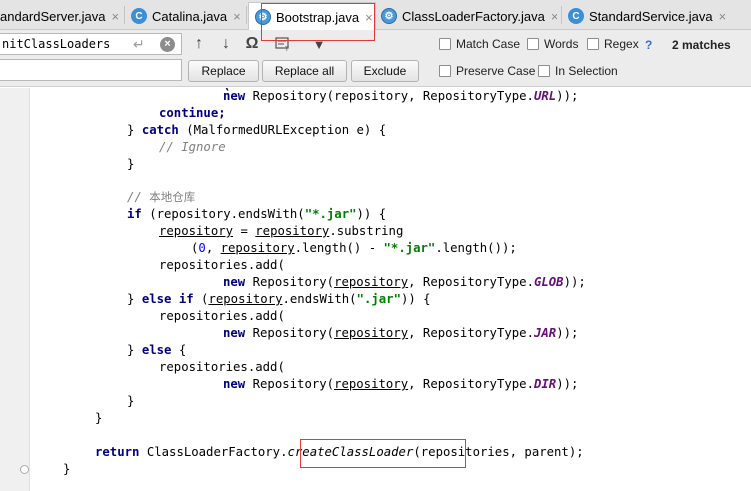  Describe the element at coordinates (226, 44) in the screenshot. I see `next-occurrence-icon: ↓` at that location.